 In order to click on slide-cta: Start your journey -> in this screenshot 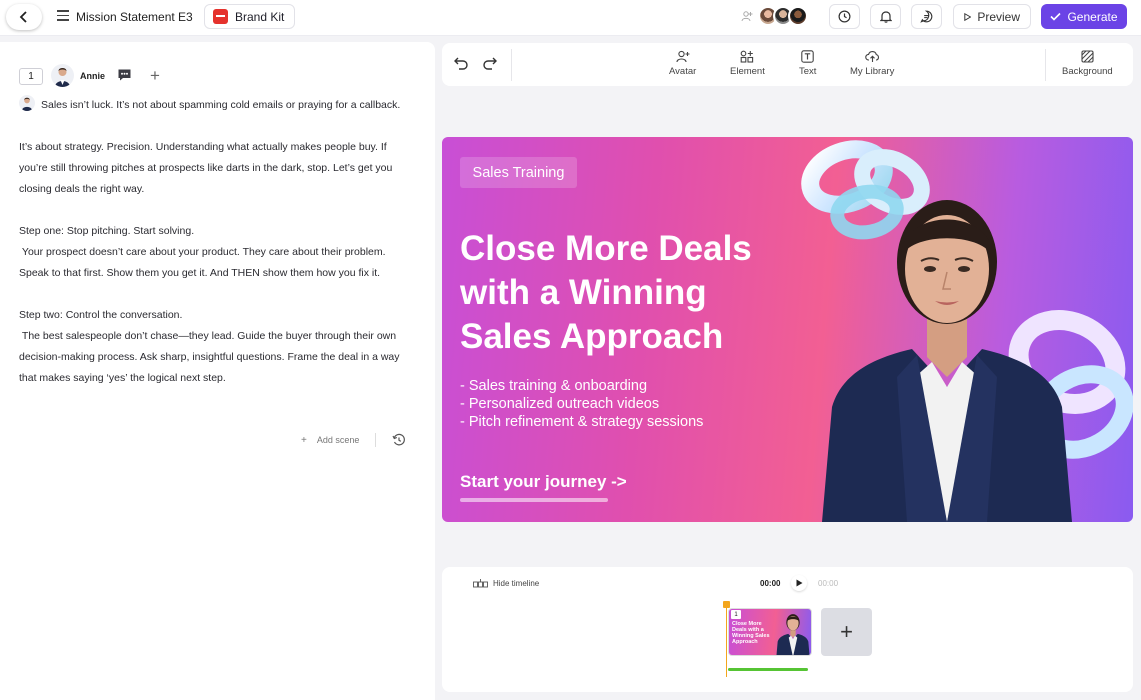, I will do `click(543, 482)`.